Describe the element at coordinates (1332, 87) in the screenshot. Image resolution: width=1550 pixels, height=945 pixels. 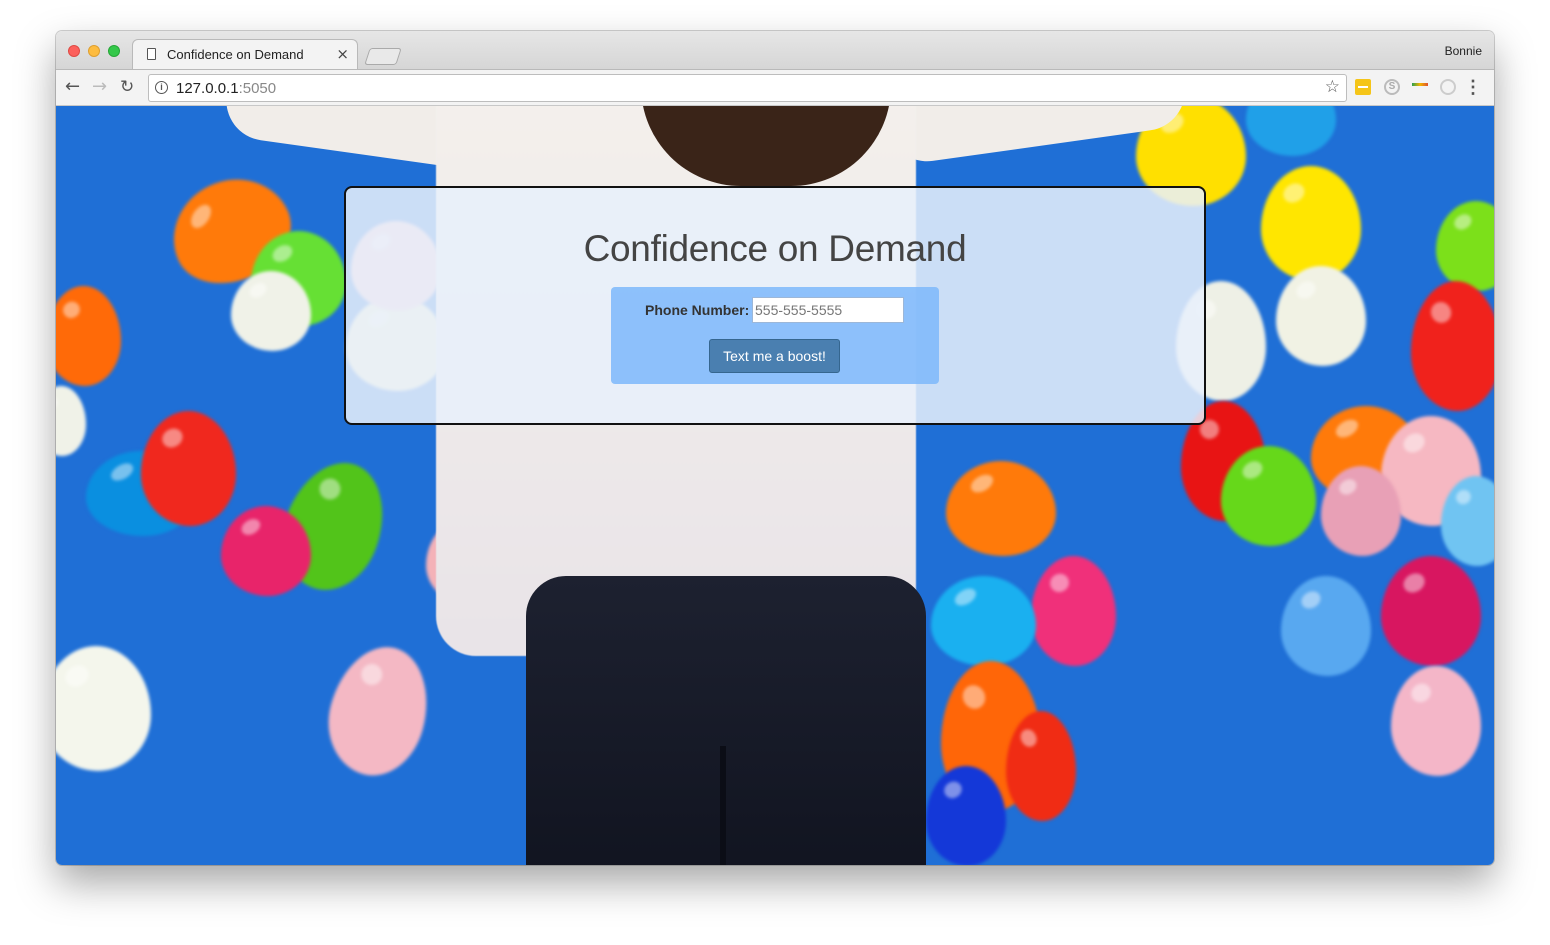
I see `bookmark-star-icon: ☆` at that location.